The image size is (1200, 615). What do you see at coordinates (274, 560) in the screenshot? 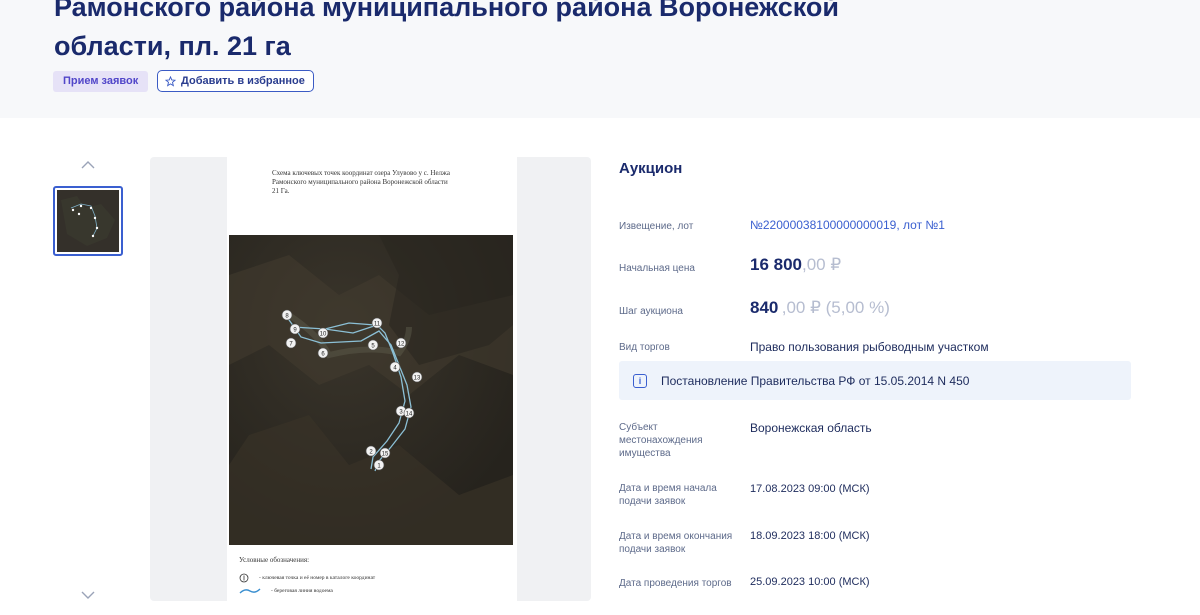
I see `legend-title: Условные обозначения:` at bounding box center [274, 560].